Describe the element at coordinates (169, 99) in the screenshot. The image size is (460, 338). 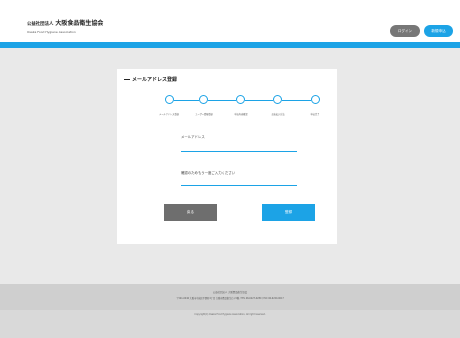
I see `step-1-circle` at that location.